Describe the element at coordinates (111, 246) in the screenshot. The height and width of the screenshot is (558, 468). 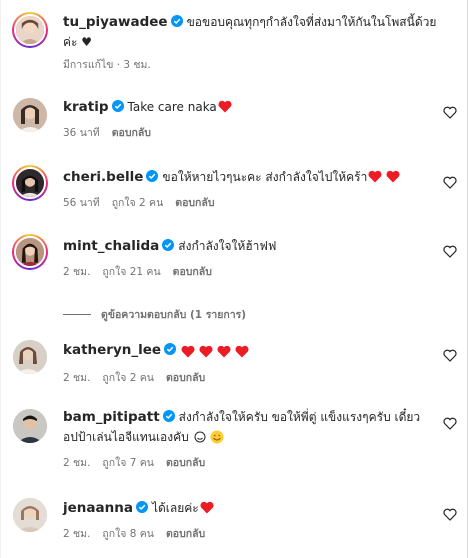
I see `comment-username: mint_chalida` at that location.